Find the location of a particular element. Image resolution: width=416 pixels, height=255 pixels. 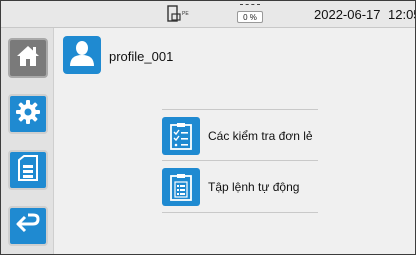

sd-card-icon is located at coordinates (28, 170).